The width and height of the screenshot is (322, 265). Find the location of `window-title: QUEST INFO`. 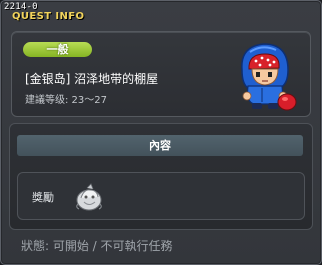

window-title: QUEST INFO is located at coordinates (48, 16).